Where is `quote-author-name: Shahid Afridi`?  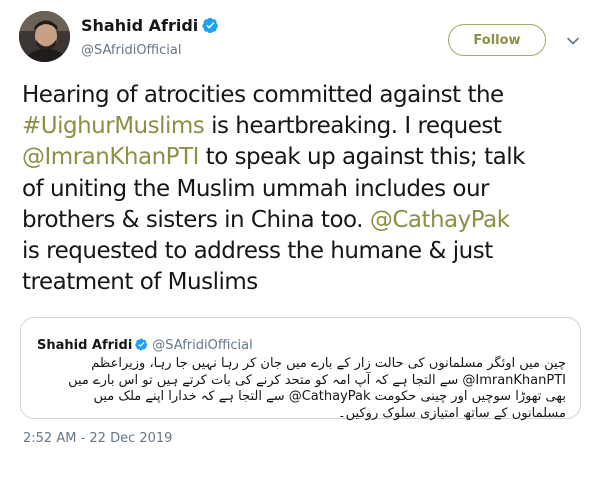
quote-author-name: Shahid Afridi is located at coordinates (85, 345).